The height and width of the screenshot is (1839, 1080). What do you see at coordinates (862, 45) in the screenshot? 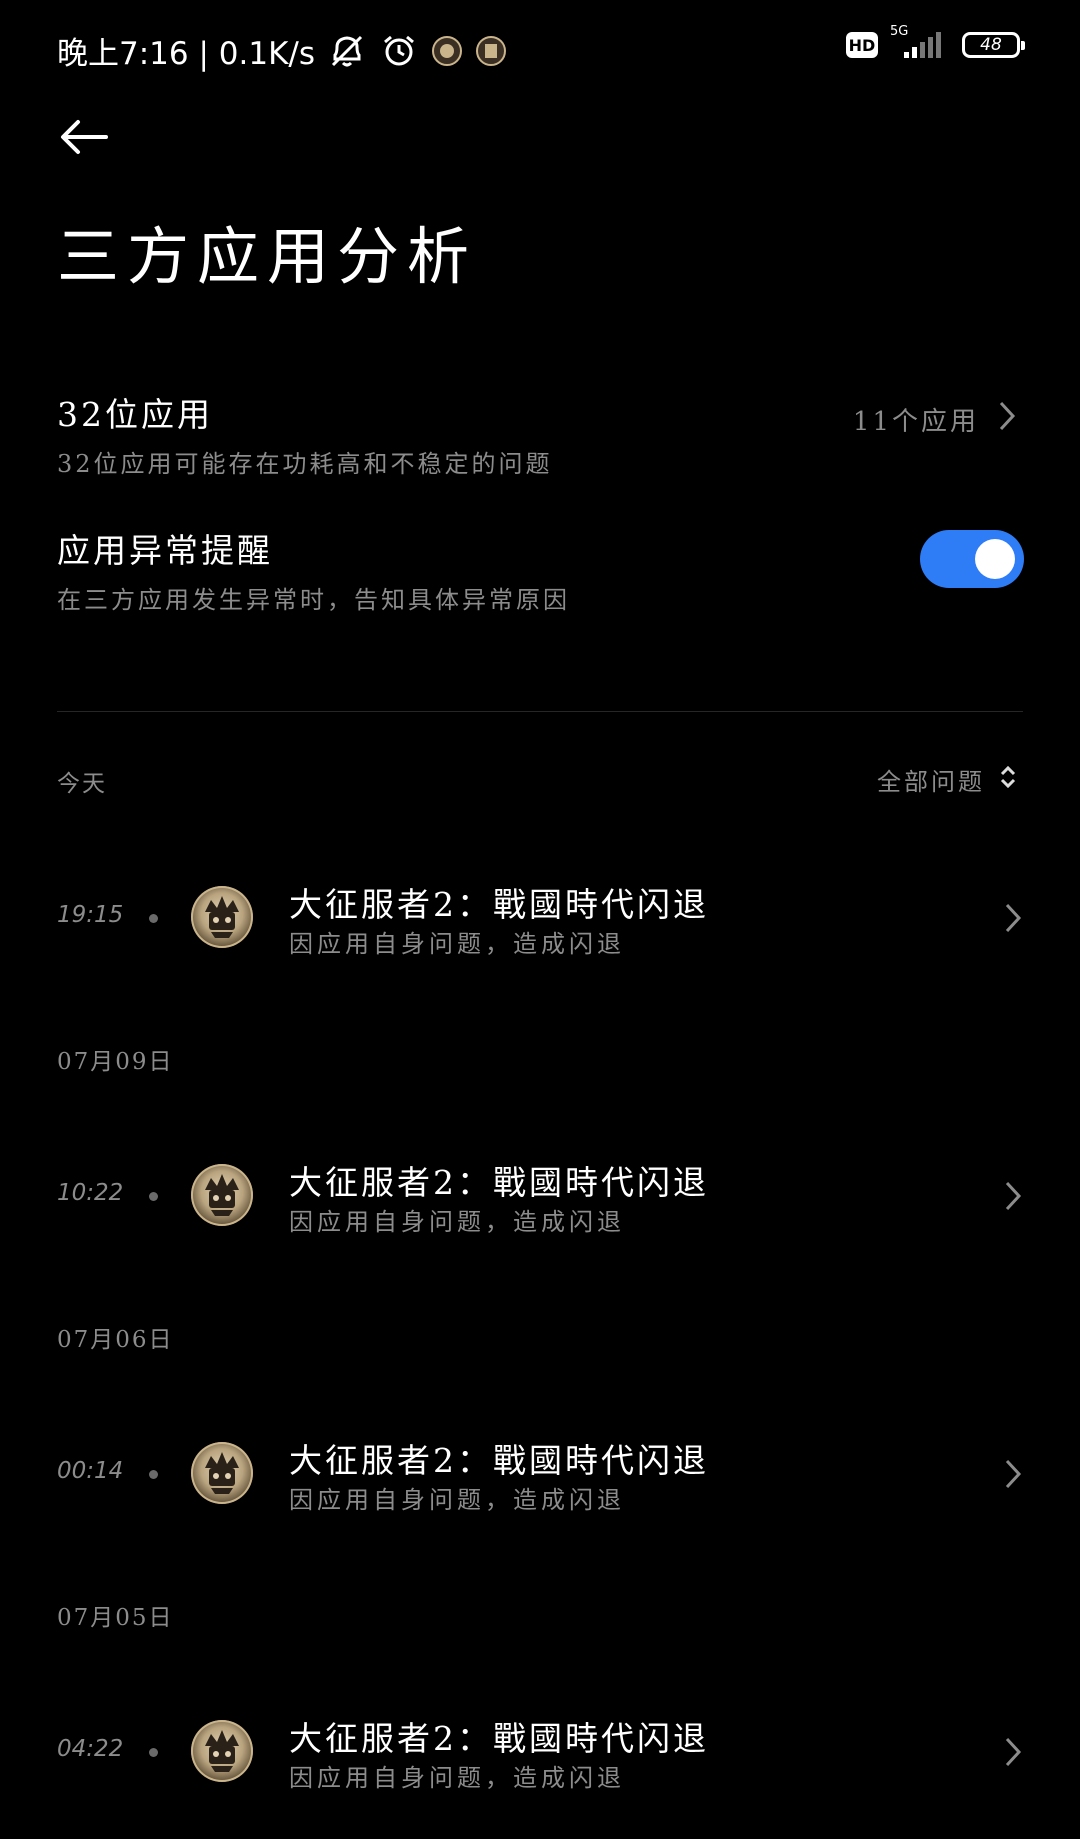
I see `hd-badge: HD` at bounding box center [862, 45].